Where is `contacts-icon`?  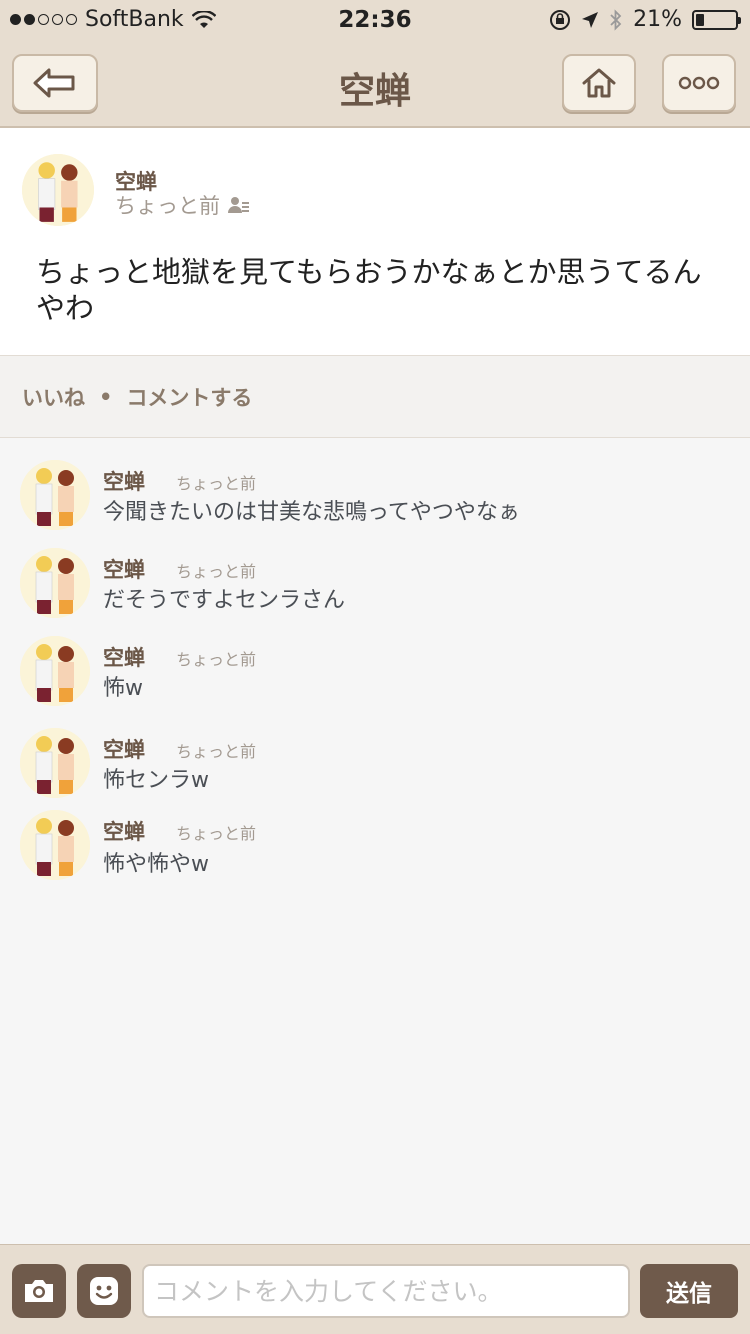 contacts-icon is located at coordinates (238, 205).